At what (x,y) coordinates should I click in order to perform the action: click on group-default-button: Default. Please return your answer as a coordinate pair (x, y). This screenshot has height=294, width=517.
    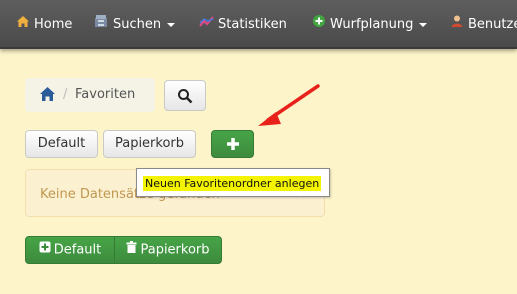
    Looking at the image, I should click on (70, 250).